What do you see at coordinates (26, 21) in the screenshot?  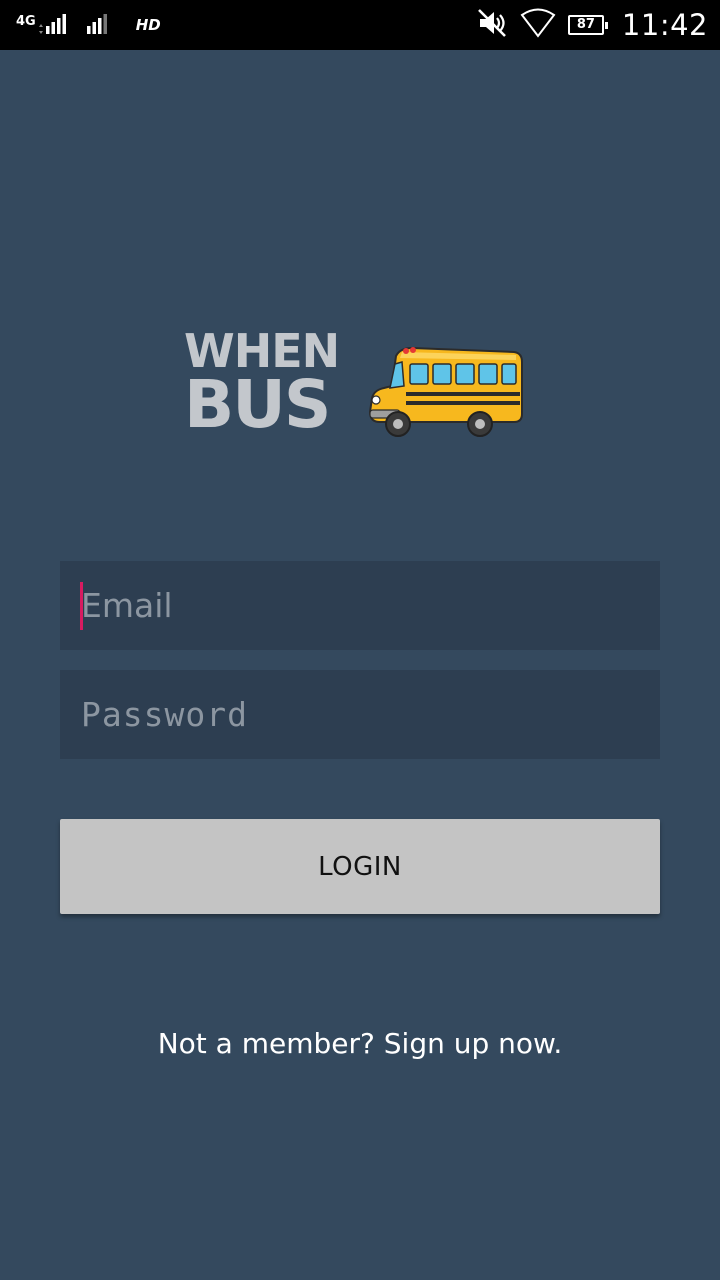 I see `network-type-label: 4G` at bounding box center [26, 21].